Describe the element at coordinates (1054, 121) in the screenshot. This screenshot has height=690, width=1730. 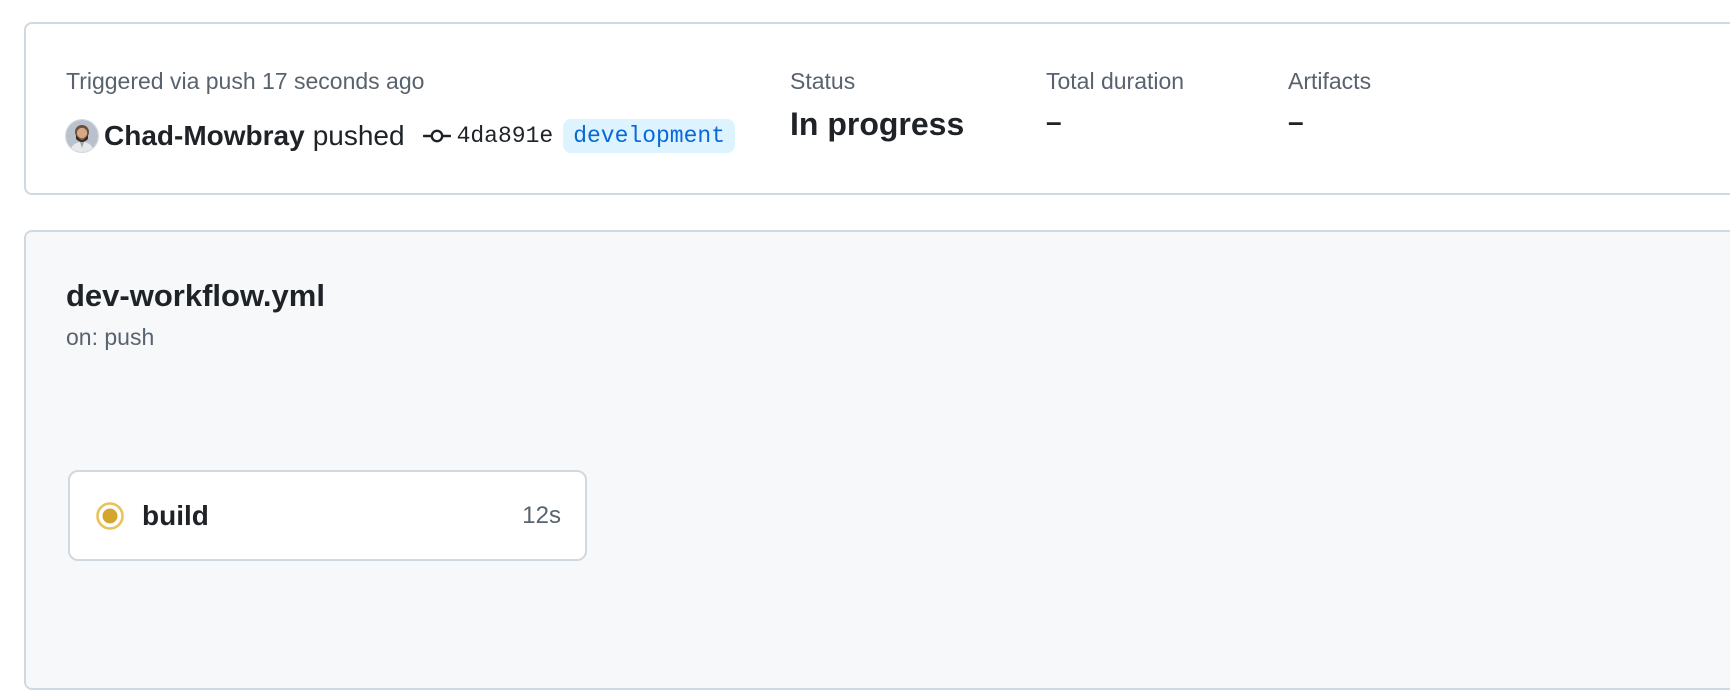
I see `duration-value: –` at that location.